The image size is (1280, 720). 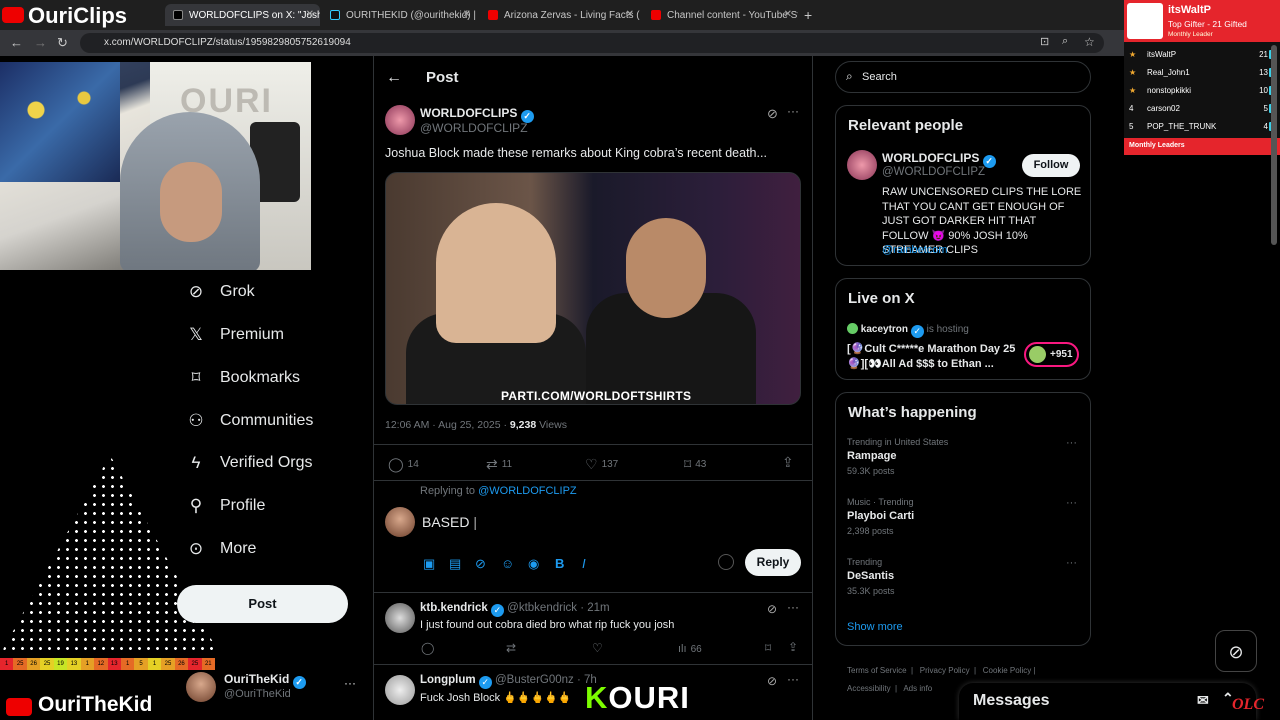 What do you see at coordinates (87, 705) in the screenshot?
I see `stream-logo-bottom: OuriTheKid` at bounding box center [87, 705].